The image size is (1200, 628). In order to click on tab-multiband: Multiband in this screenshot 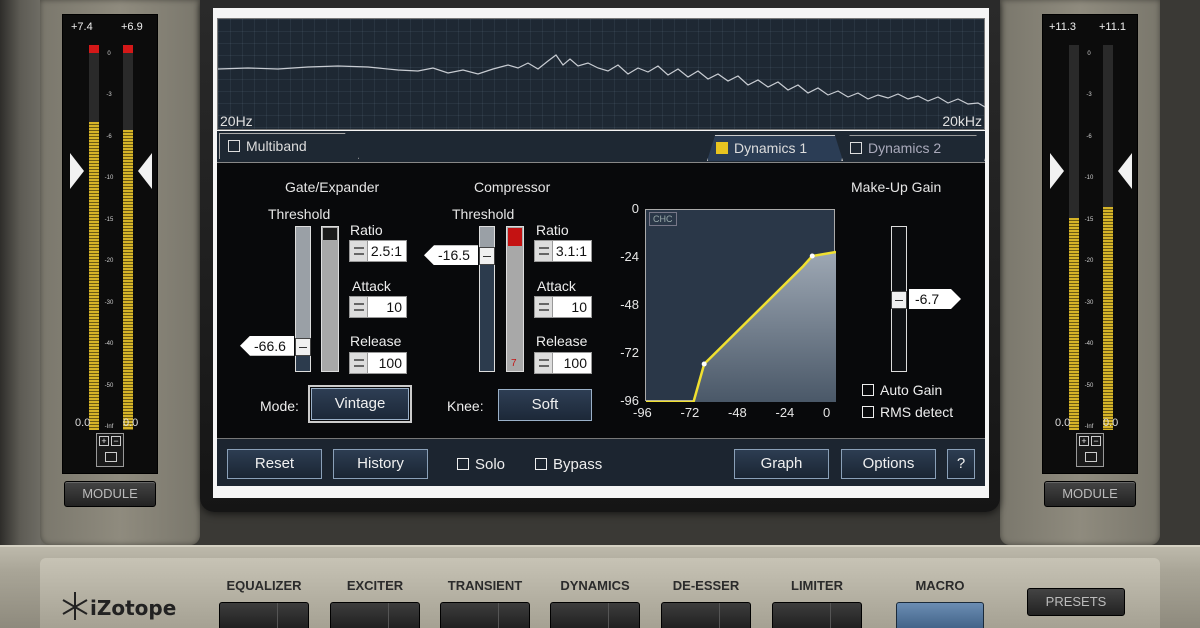, I will do `click(289, 146)`.